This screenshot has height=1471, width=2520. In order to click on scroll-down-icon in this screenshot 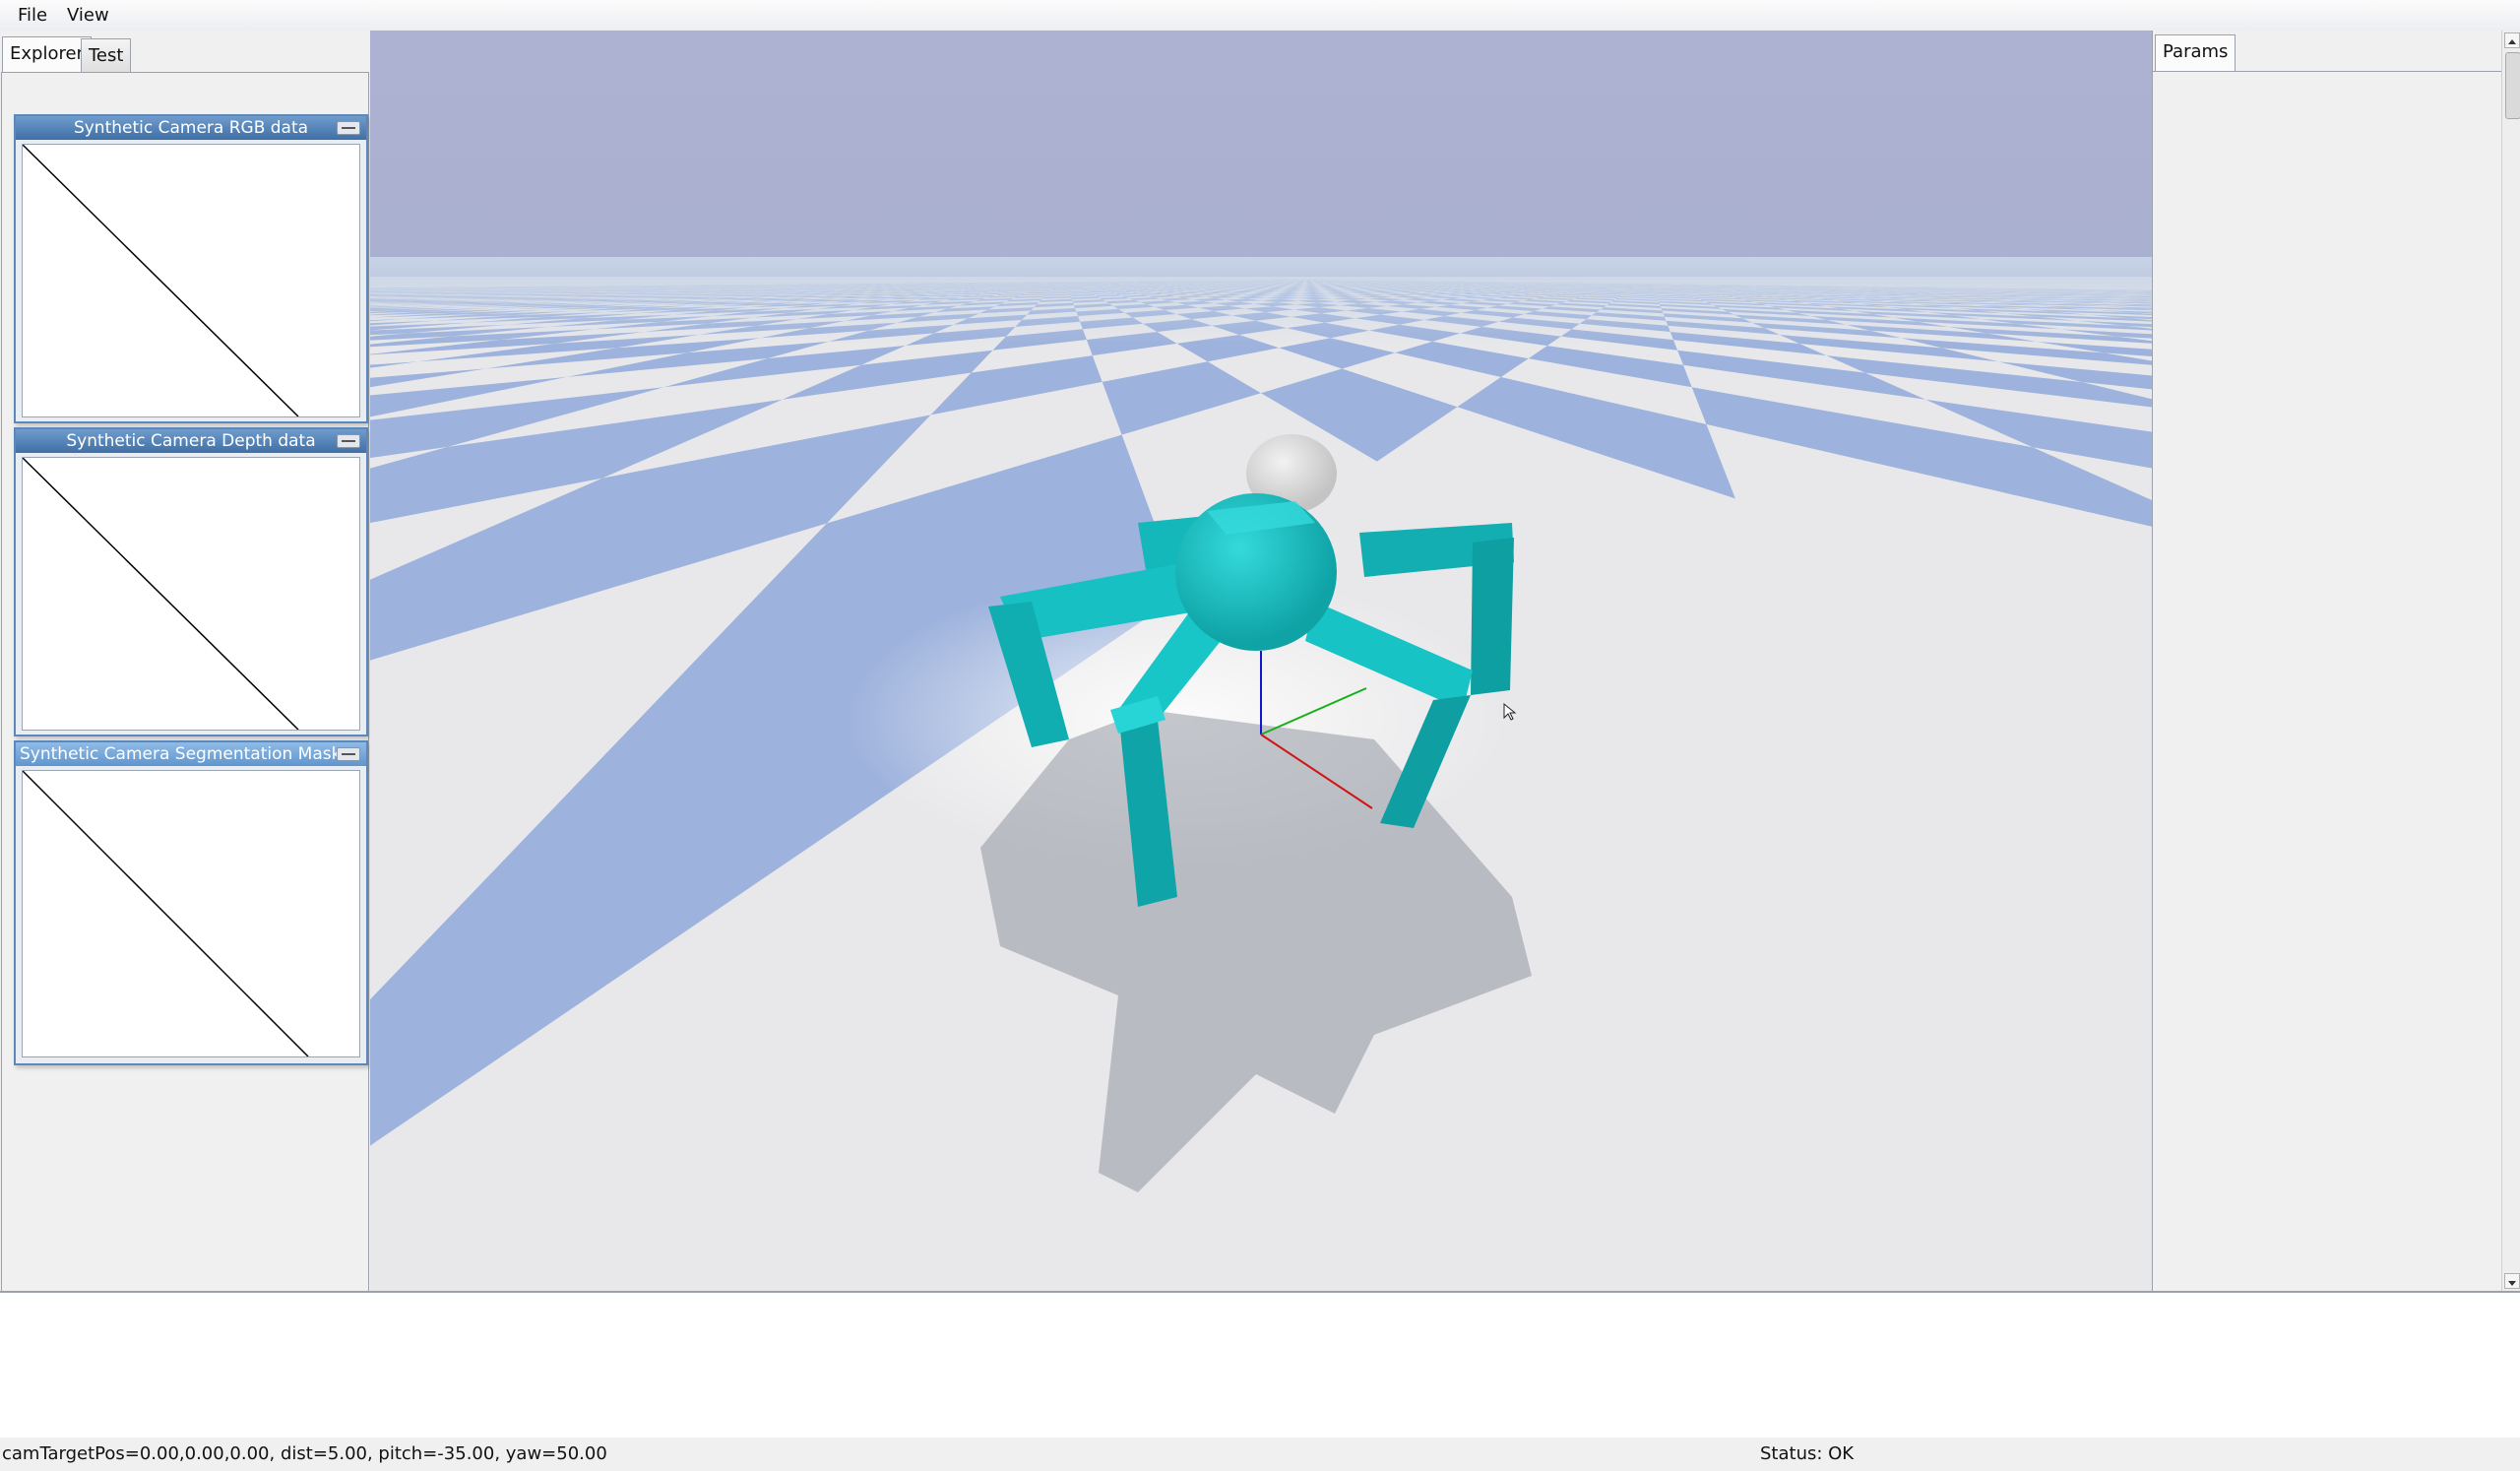, I will do `click(2512, 1281)`.